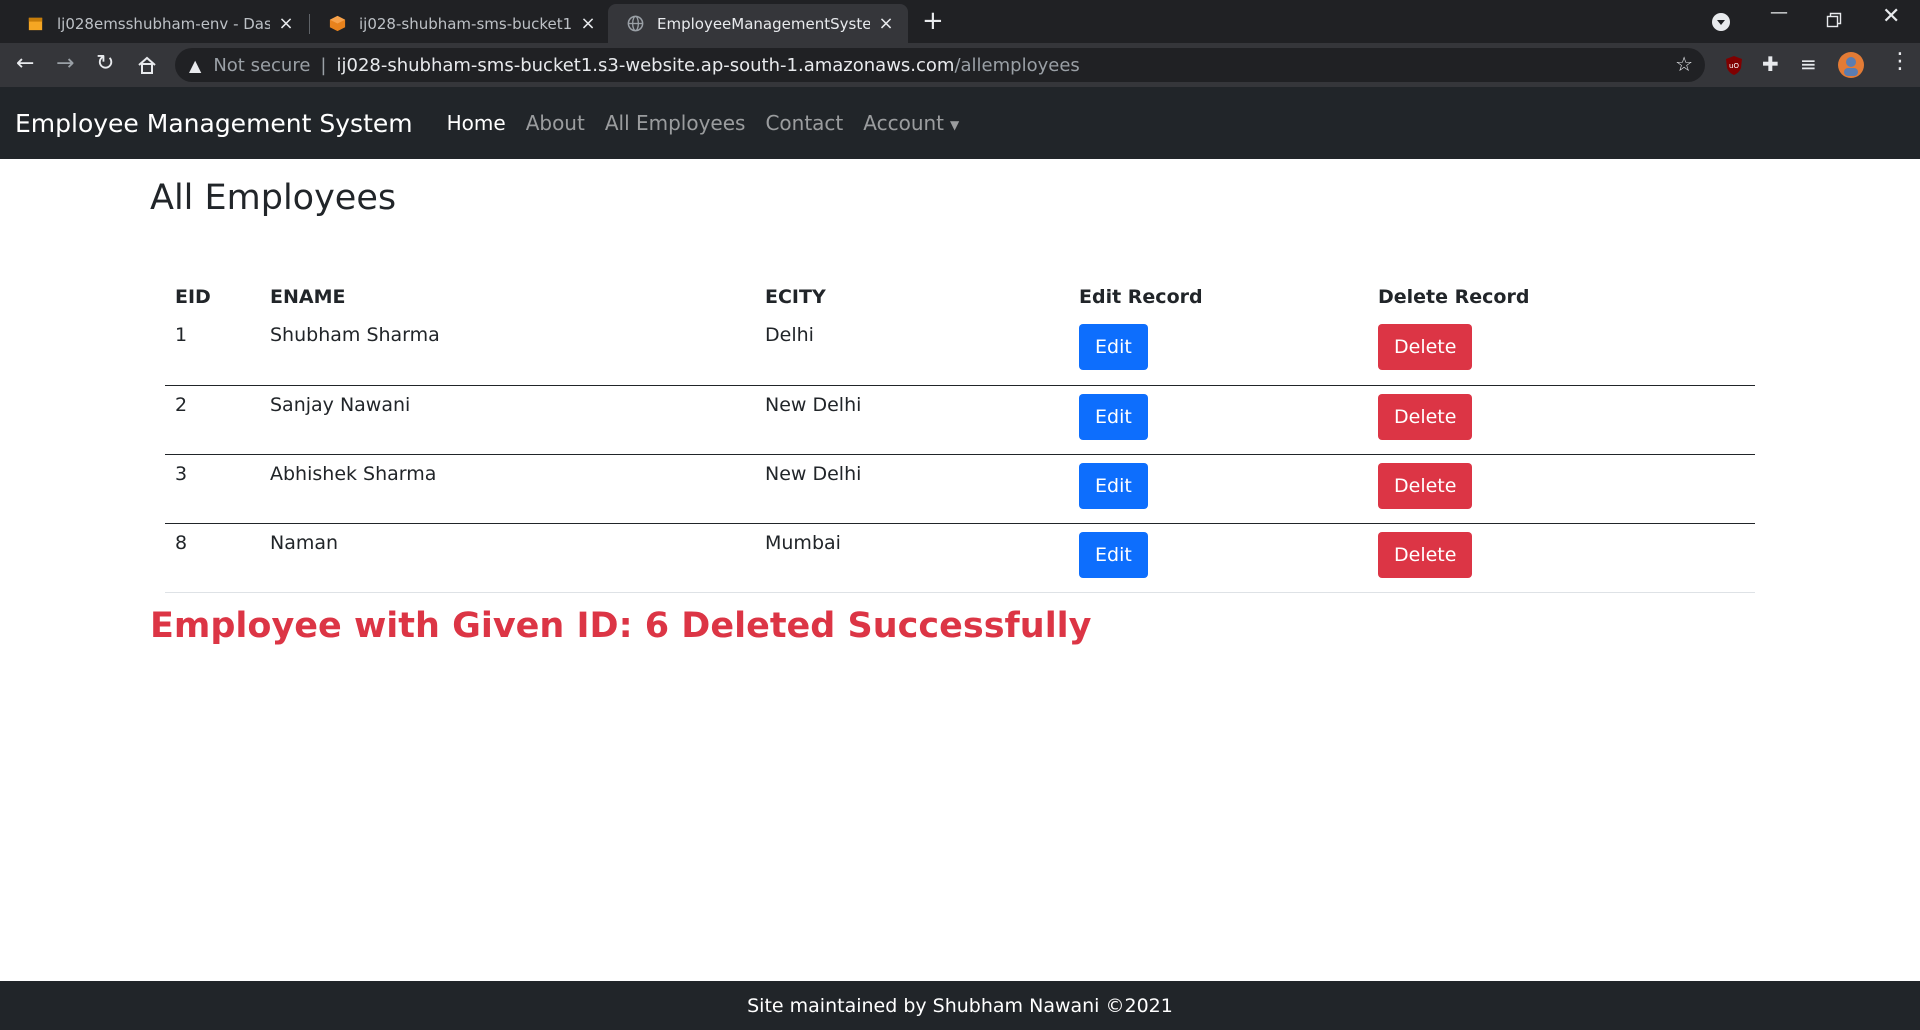 The height and width of the screenshot is (1030, 1920). Describe the element at coordinates (933, 21) in the screenshot. I see `new-tab-plus-icon: +` at that location.